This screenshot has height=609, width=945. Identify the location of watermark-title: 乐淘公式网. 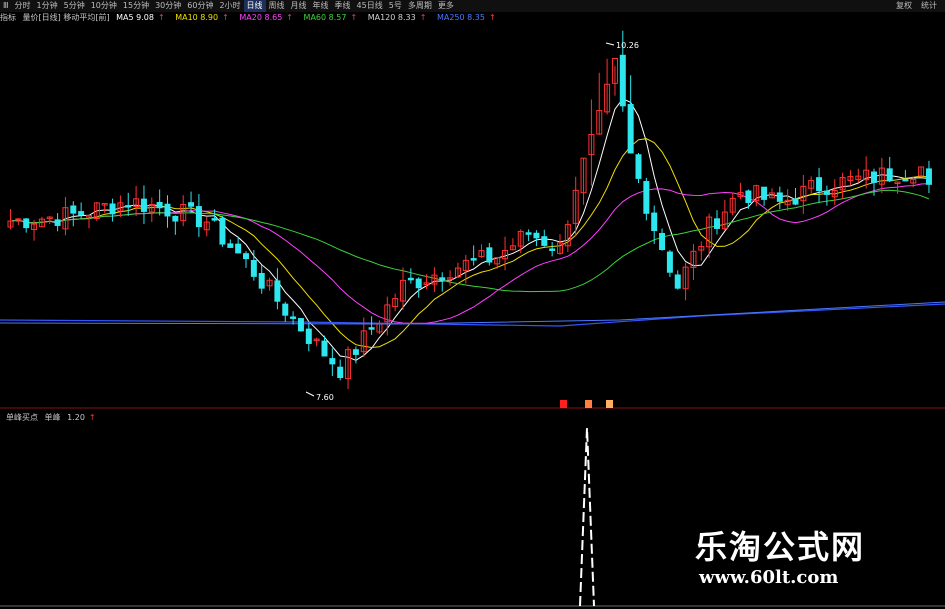
(780, 547).